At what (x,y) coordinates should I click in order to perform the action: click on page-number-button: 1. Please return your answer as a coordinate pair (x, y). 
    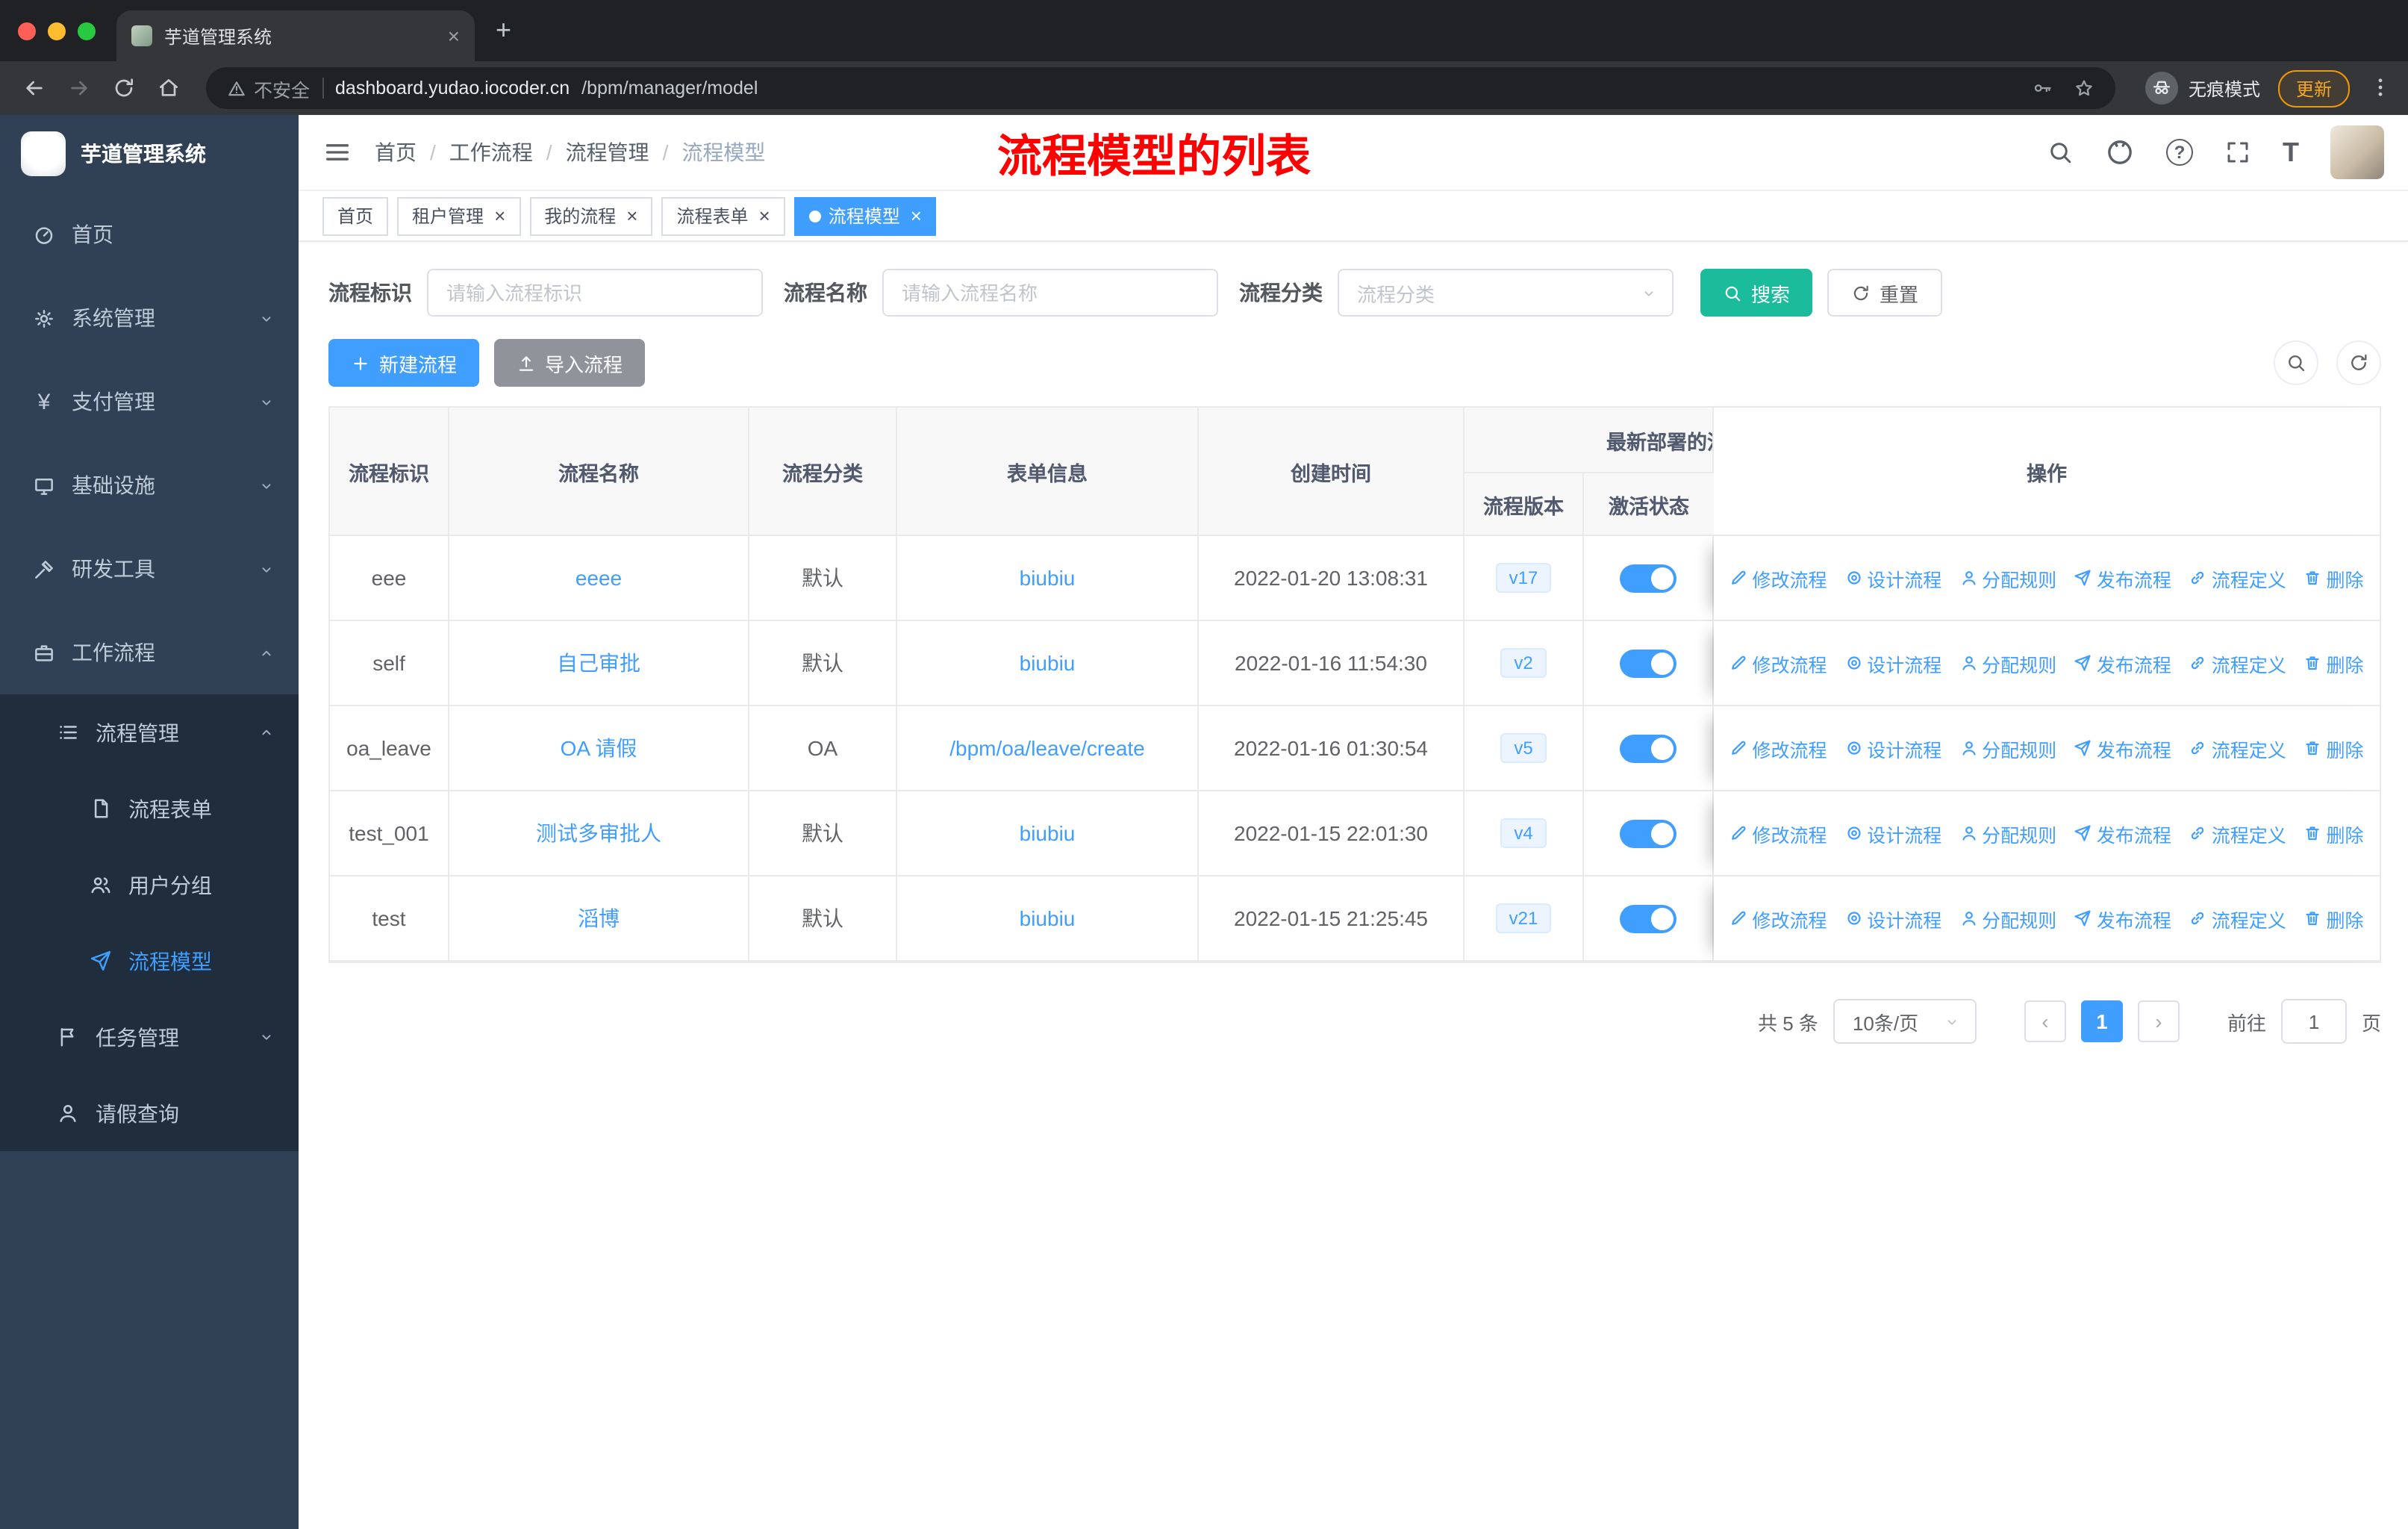
    Looking at the image, I should click on (2101, 1021).